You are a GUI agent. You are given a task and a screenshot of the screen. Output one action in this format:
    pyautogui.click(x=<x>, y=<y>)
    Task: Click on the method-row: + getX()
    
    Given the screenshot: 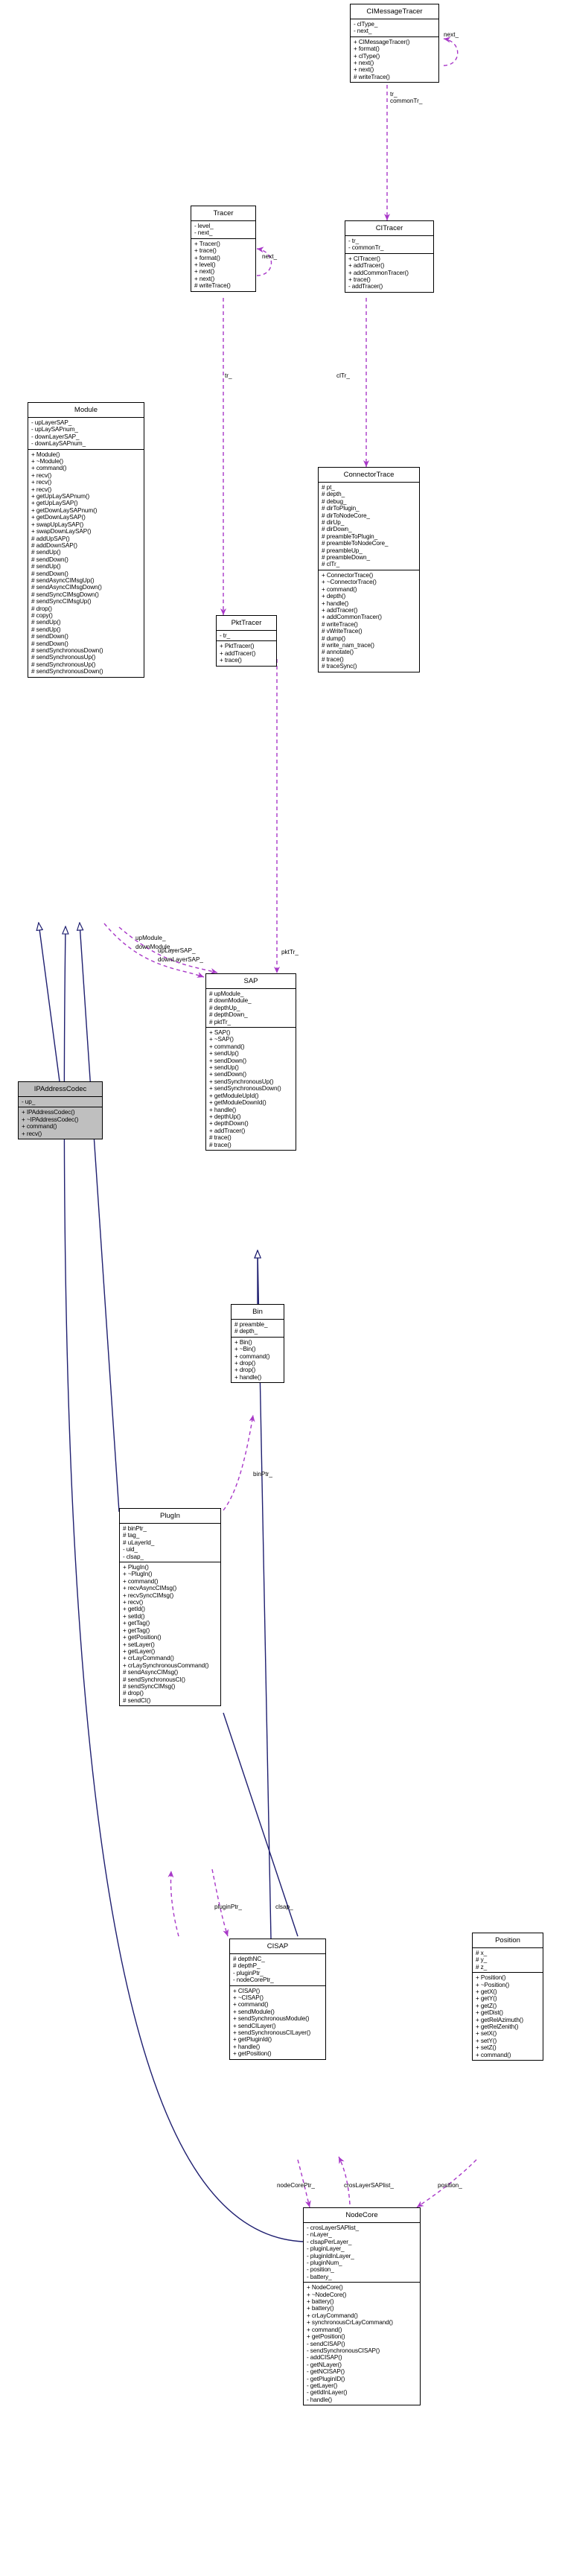 What is the action you would take?
    pyautogui.click(x=486, y=1992)
    